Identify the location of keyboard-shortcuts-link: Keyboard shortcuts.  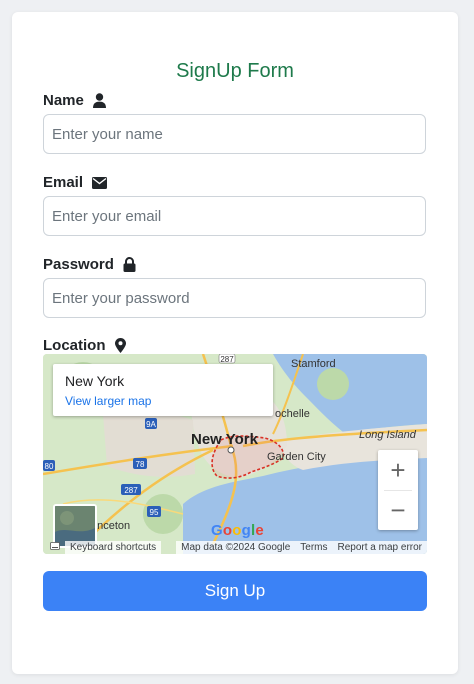
(113, 547).